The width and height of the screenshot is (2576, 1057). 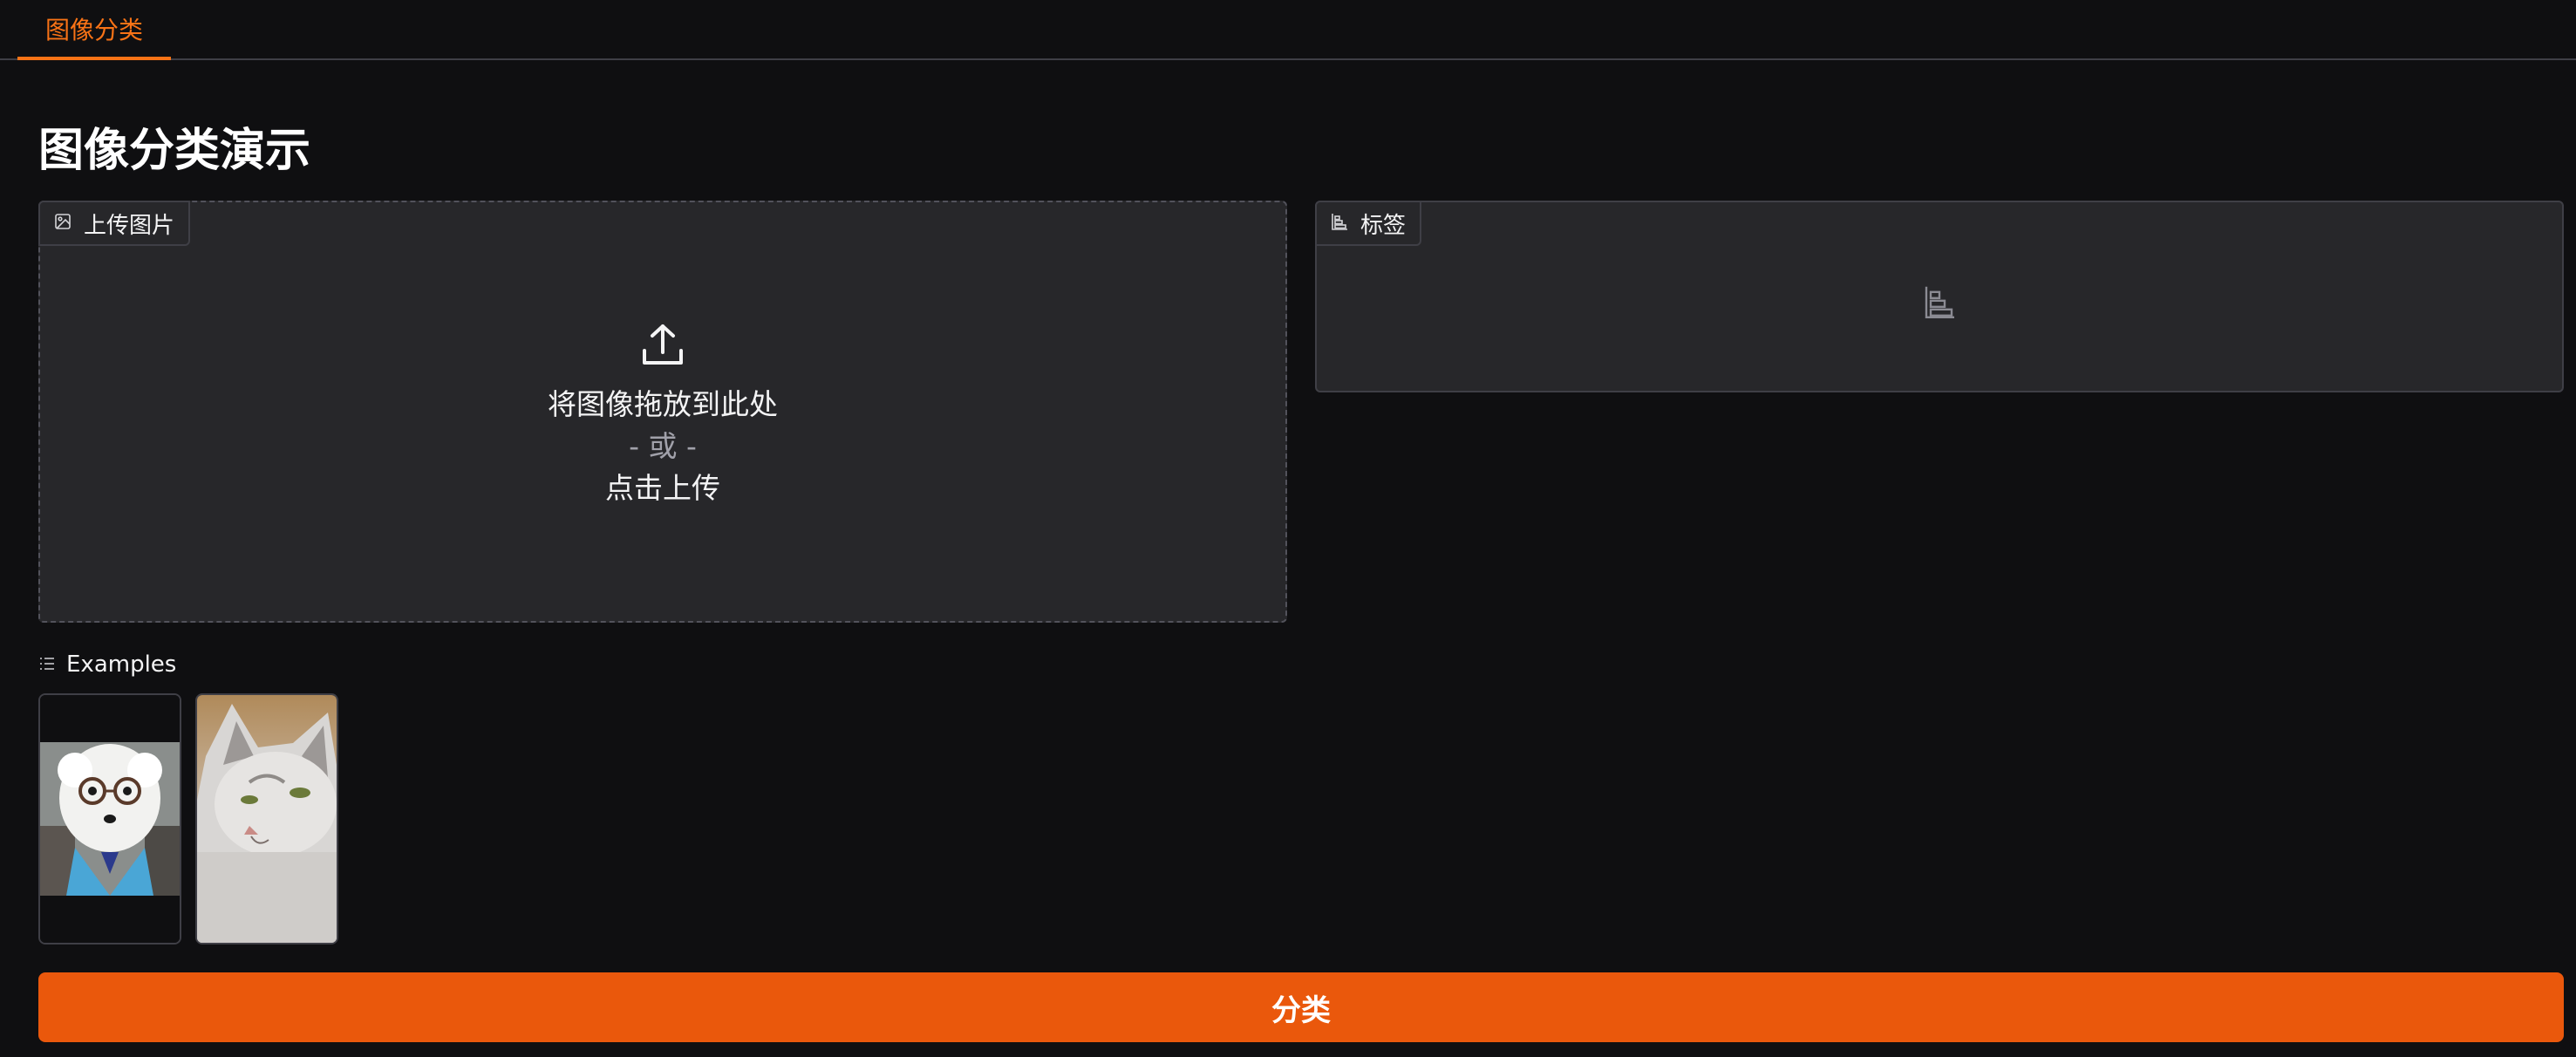 I want to click on drop-instructions: 将图像拖放到此处, so click(x=663, y=404).